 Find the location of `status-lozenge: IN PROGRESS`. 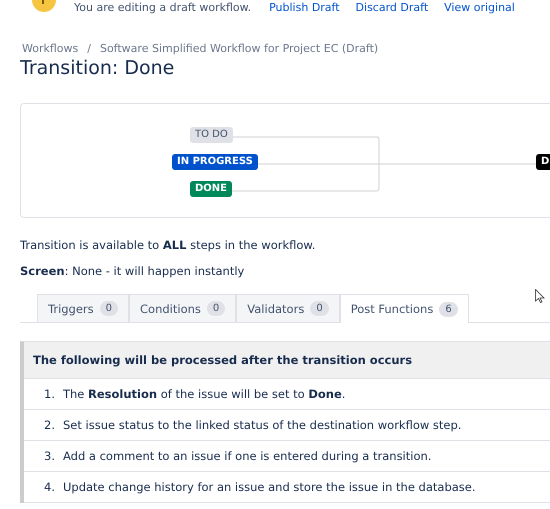

status-lozenge: IN PROGRESS is located at coordinates (215, 162).